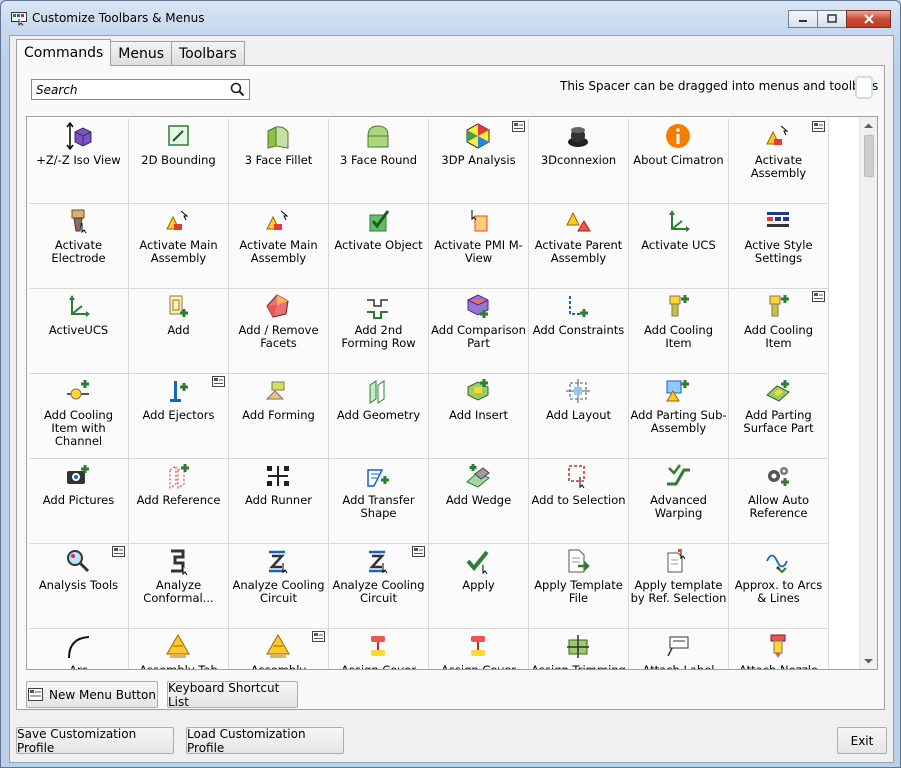 The image size is (901, 768). Describe the element at coordinates (140, 89) in the screenshot. I see `search-input: Search` at that location.